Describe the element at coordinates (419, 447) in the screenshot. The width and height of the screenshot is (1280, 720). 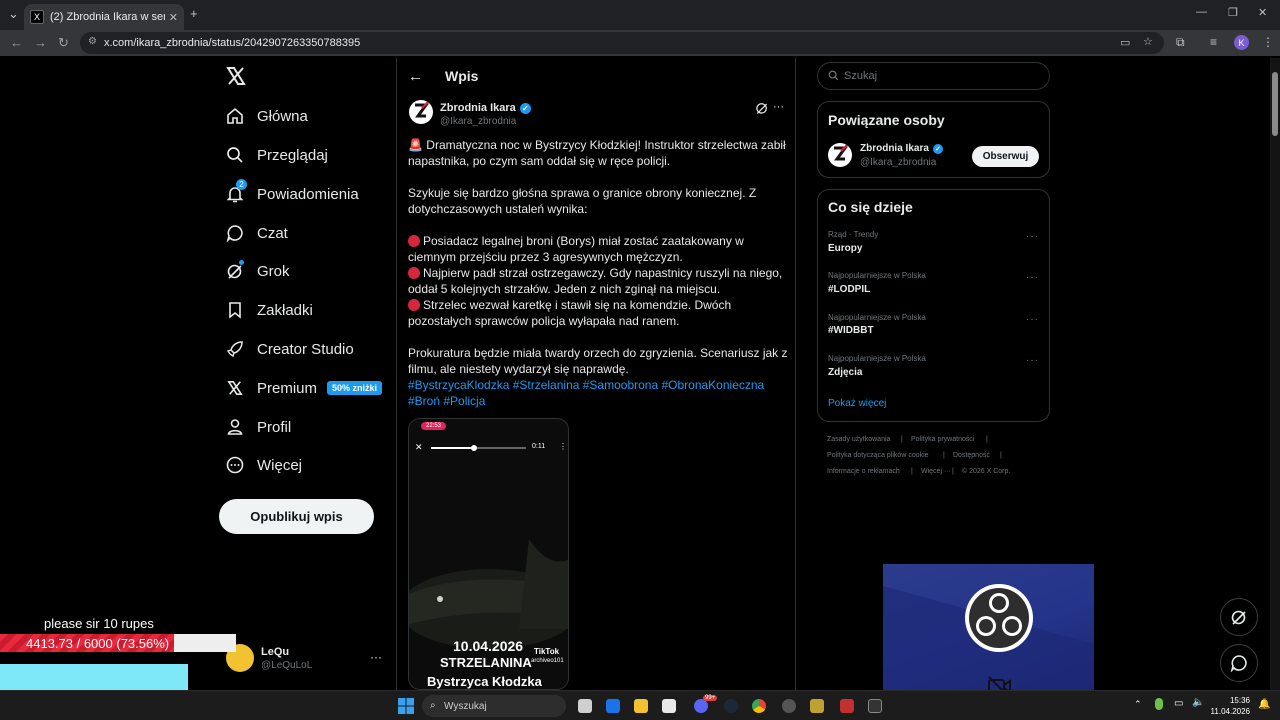
I see `close-icon: ✕` at that location.